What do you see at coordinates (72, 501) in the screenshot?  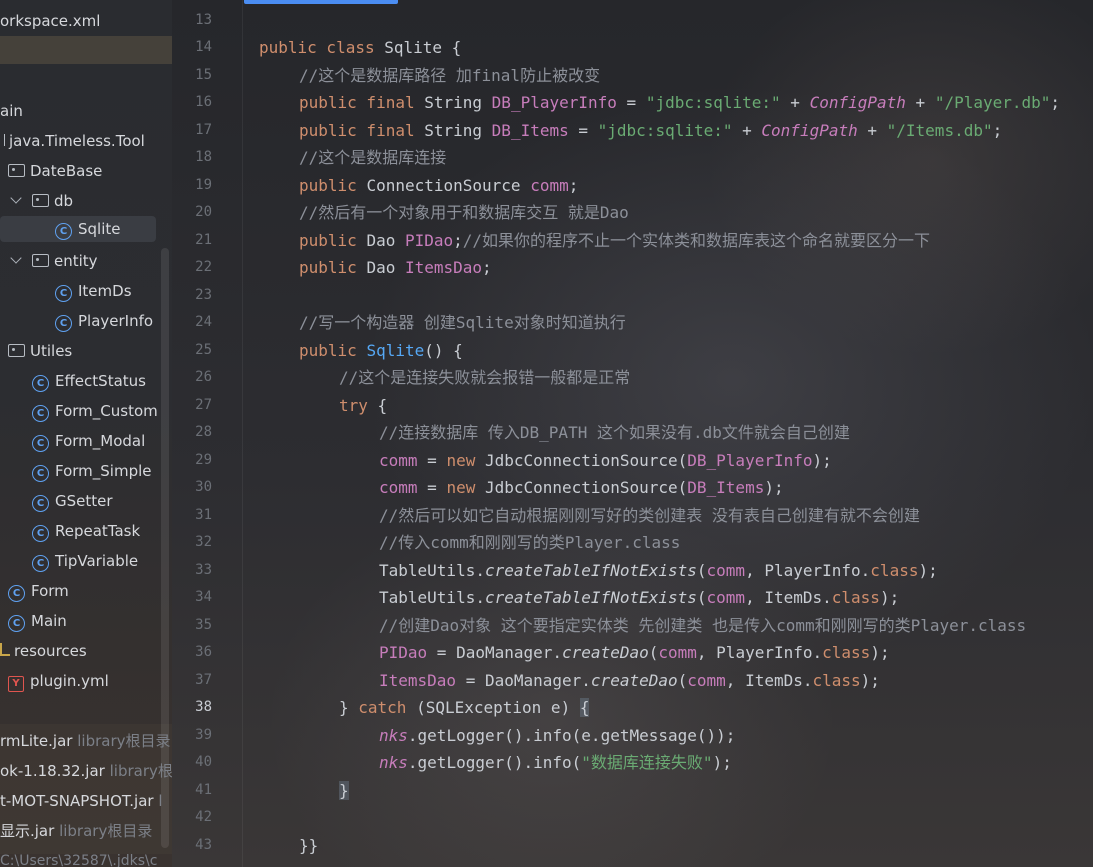 I see `tree-item-gsetter: C GSetter` at bounding box center [72, 501].